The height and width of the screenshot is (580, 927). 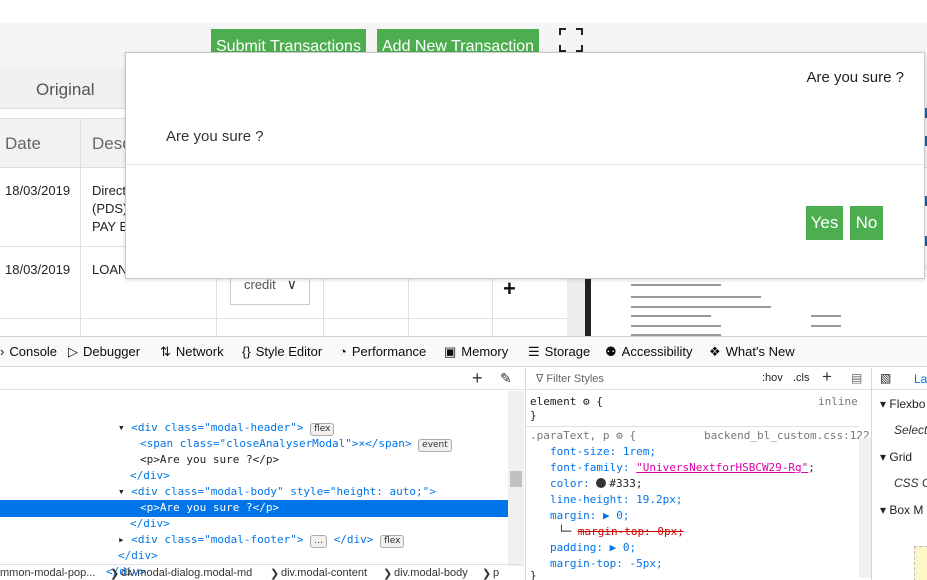 I want to click on network-icon: ⇅, so click(x=165, y=351).